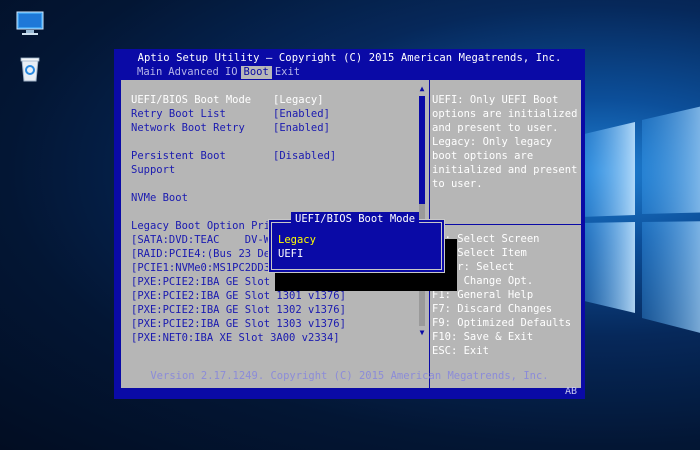 The width and height of the screenshot is (700, 450). Describe the element at coordinates (422, 150) in the screenshot. I see `scrollbar-thumb` at that location.